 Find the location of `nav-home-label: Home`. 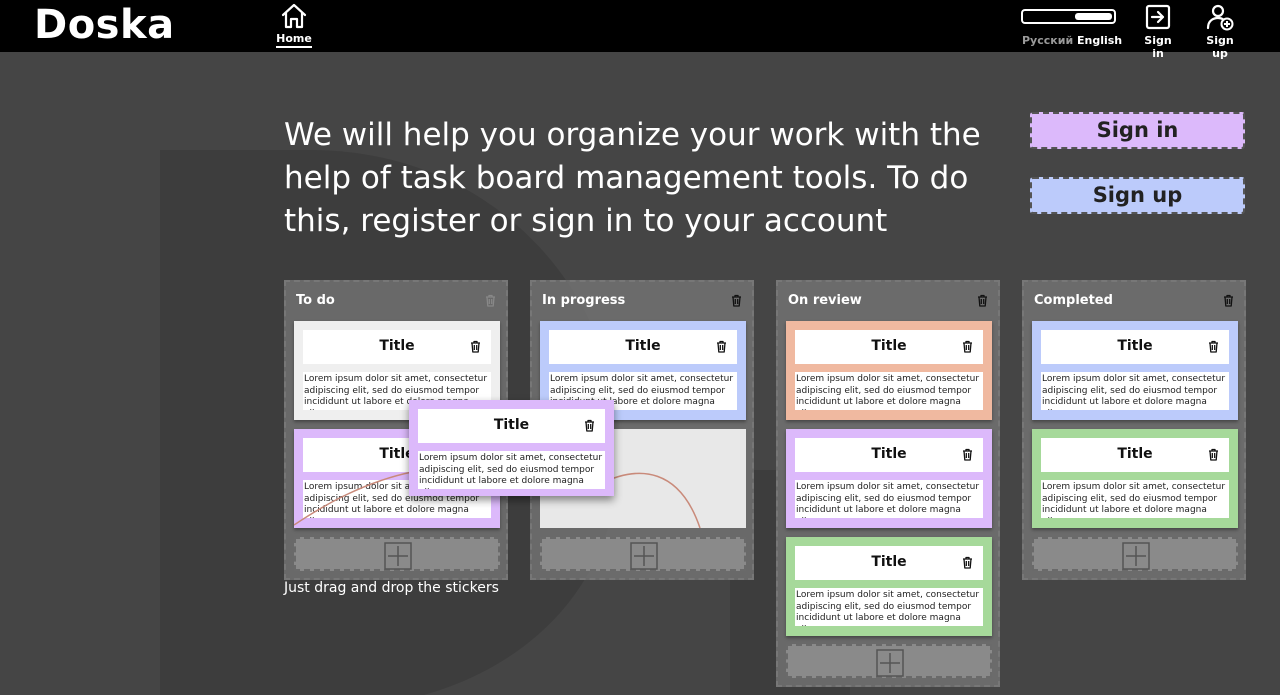

nav-home-label: Home is located at coordinates (294, 40).